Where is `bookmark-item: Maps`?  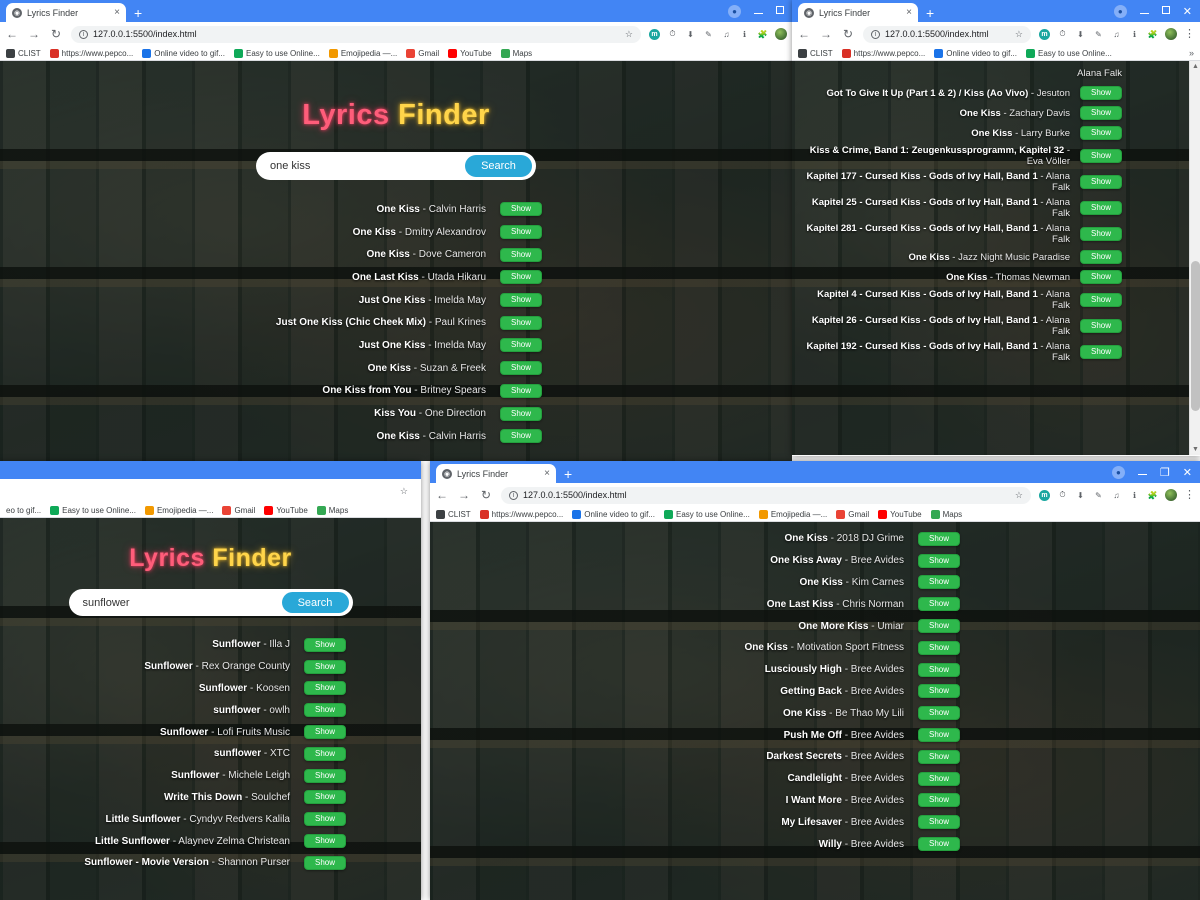 bookmark-item: Maps is located at coordinates (332, 510).